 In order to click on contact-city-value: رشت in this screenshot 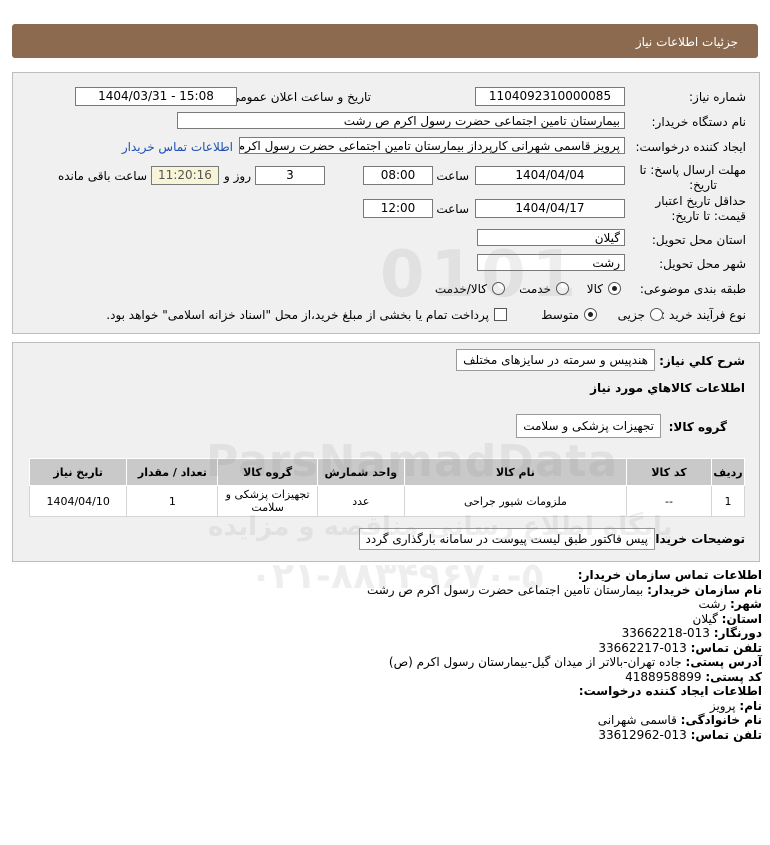, I will do `click(712, 604)`.